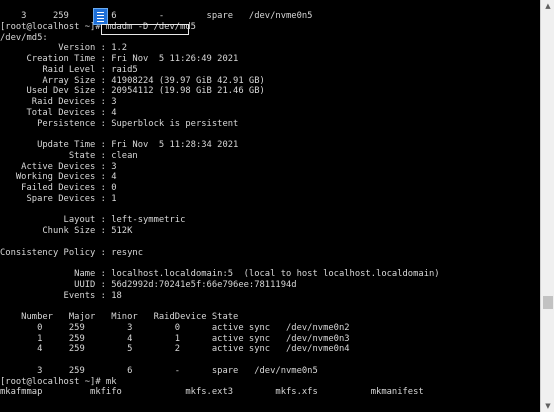 The image size is (554, 412). Describe the element at coordinates (145, 29) in the screenshot. I see `selected-command-highlight` at that location.